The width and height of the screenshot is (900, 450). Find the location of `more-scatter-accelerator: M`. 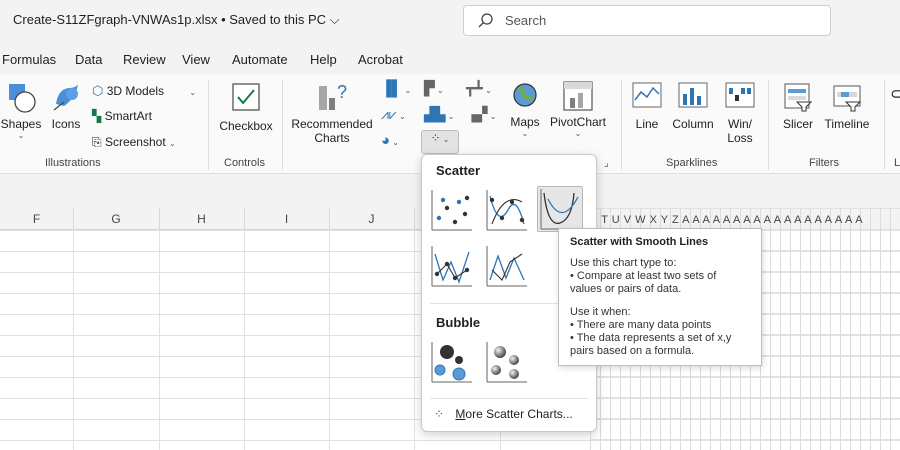

more-scatter-accelerator: M is located at coordinates (460, 414).